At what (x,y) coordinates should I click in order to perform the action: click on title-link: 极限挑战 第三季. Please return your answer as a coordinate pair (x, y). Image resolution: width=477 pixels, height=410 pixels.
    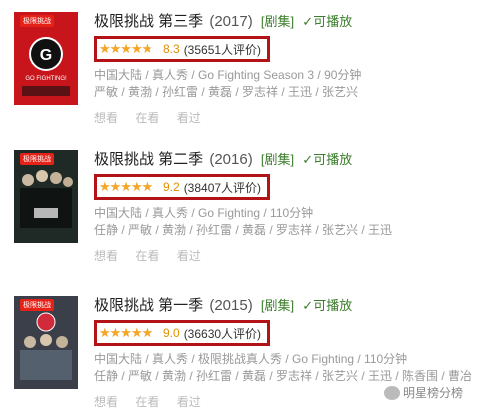
    Looking at the image, I should click on (148, 21).